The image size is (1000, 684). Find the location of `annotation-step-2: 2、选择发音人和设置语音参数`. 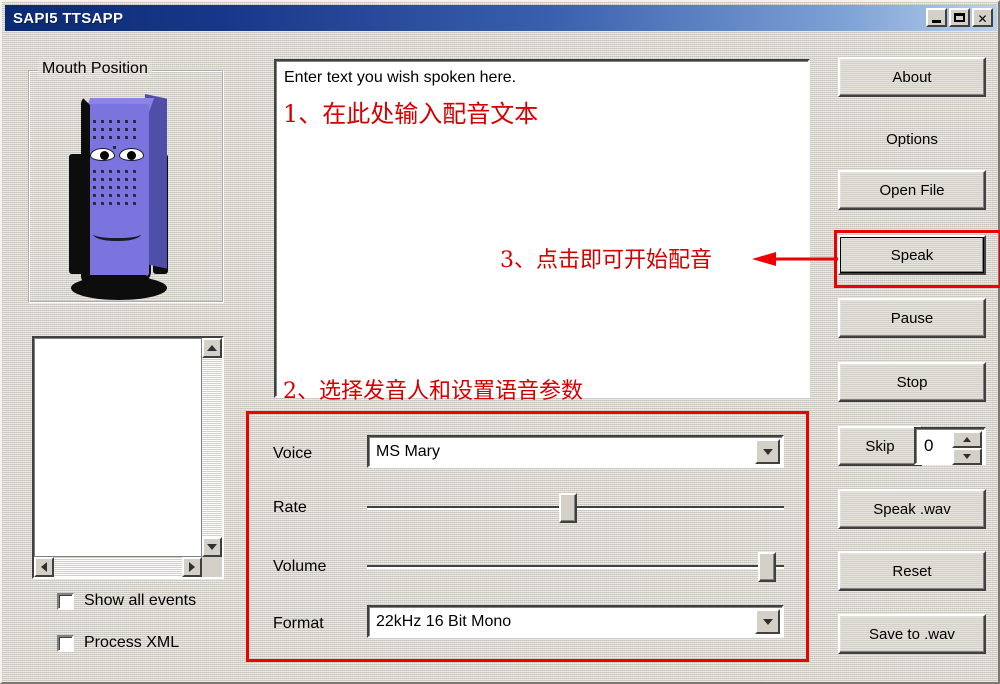

annotation-step-2: 2、选择发音人和设置语音参数 is located at coordinates (433, 391).